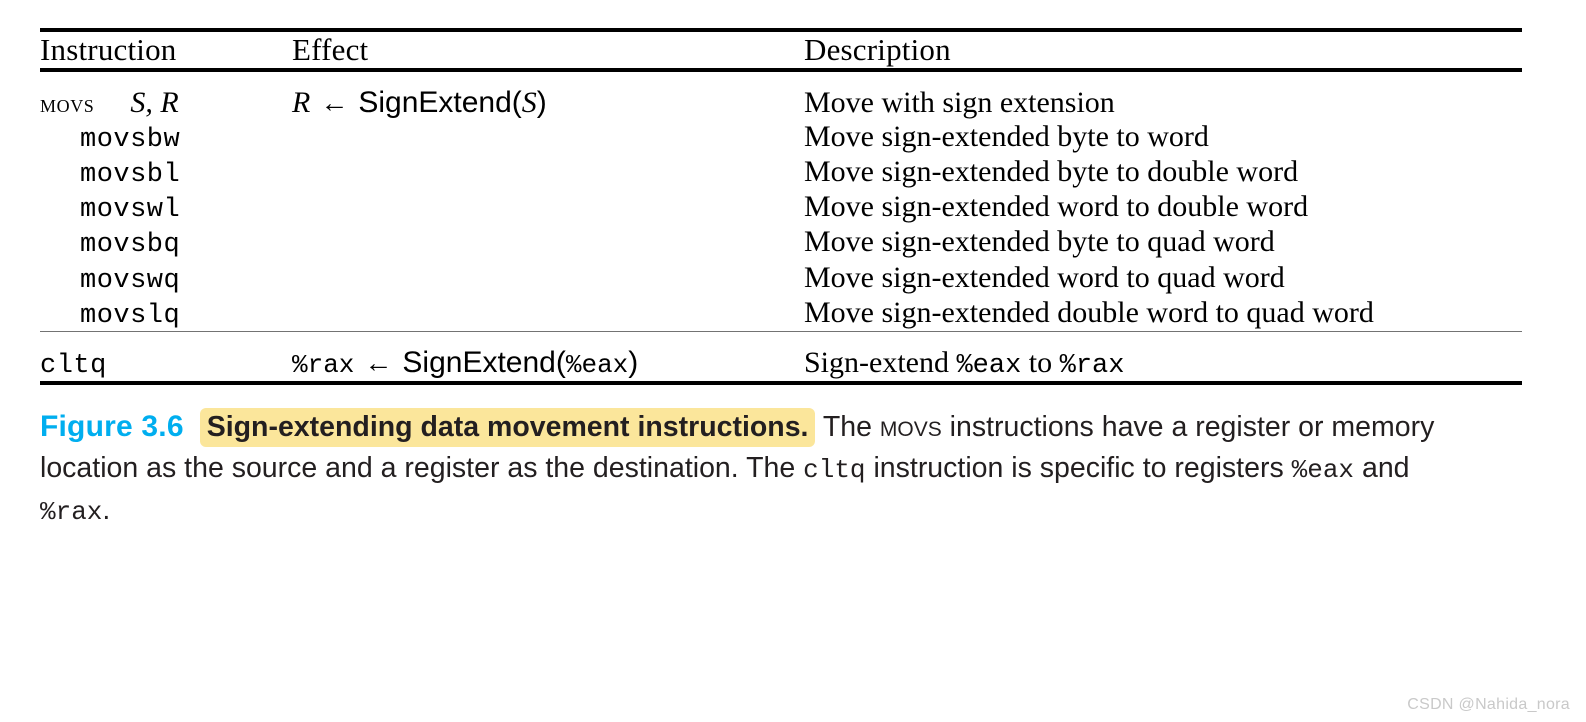 Image resolution: width=1586 pixels, height=722 pixels. I want to click on cell-instruction: movslq, so click(166, 313).